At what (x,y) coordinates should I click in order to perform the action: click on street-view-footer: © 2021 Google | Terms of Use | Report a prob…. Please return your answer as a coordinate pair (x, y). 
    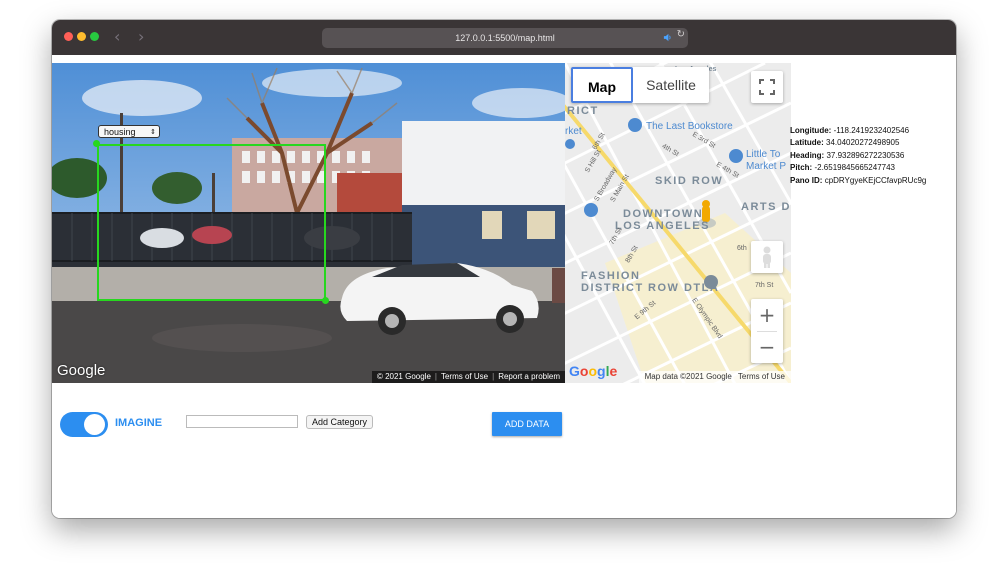
    Looking at the image, I should click on (468, 377).